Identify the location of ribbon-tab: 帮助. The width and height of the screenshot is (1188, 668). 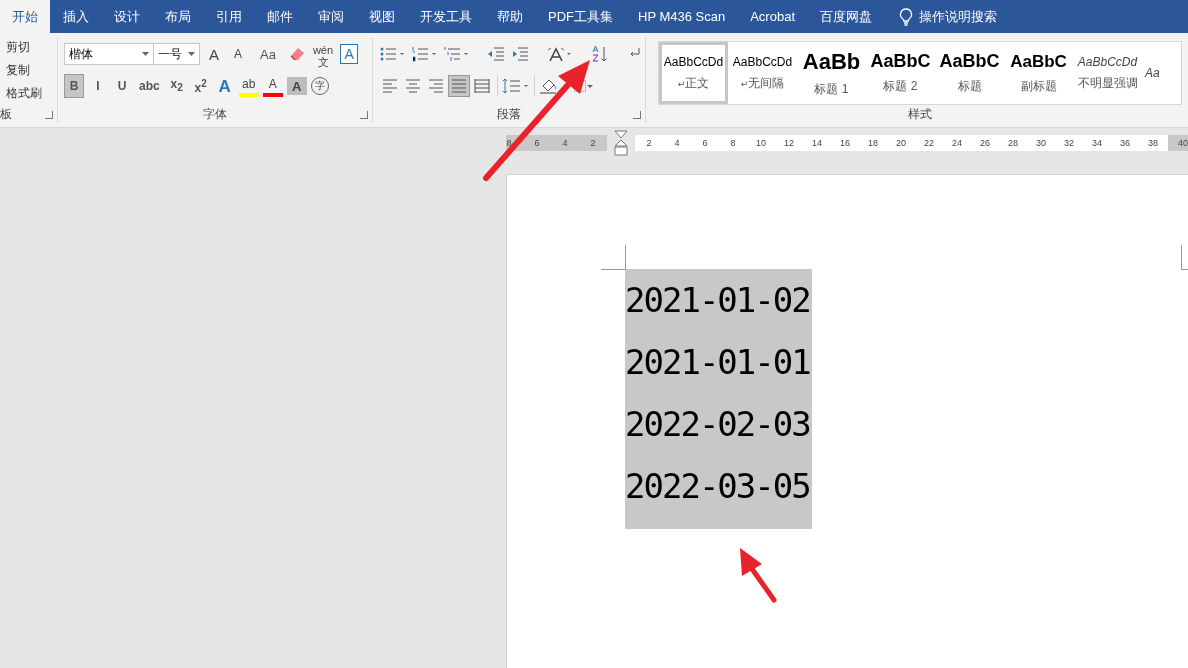
(510, 16).